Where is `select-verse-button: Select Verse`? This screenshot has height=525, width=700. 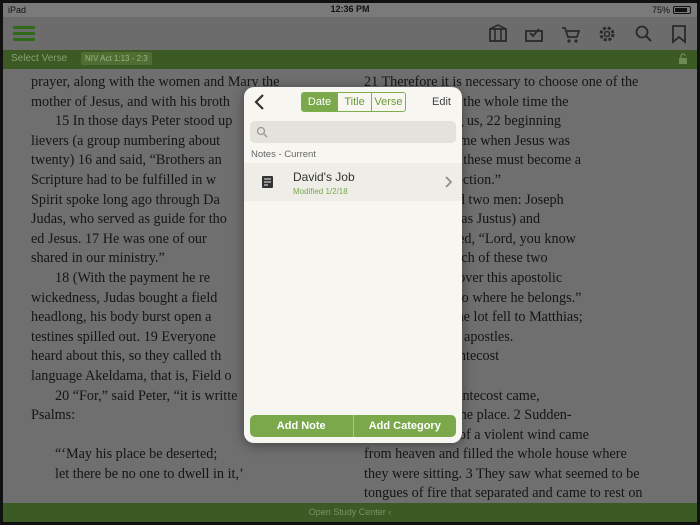
select-verse-button: Select Verse is located at coordinates (39, 58).